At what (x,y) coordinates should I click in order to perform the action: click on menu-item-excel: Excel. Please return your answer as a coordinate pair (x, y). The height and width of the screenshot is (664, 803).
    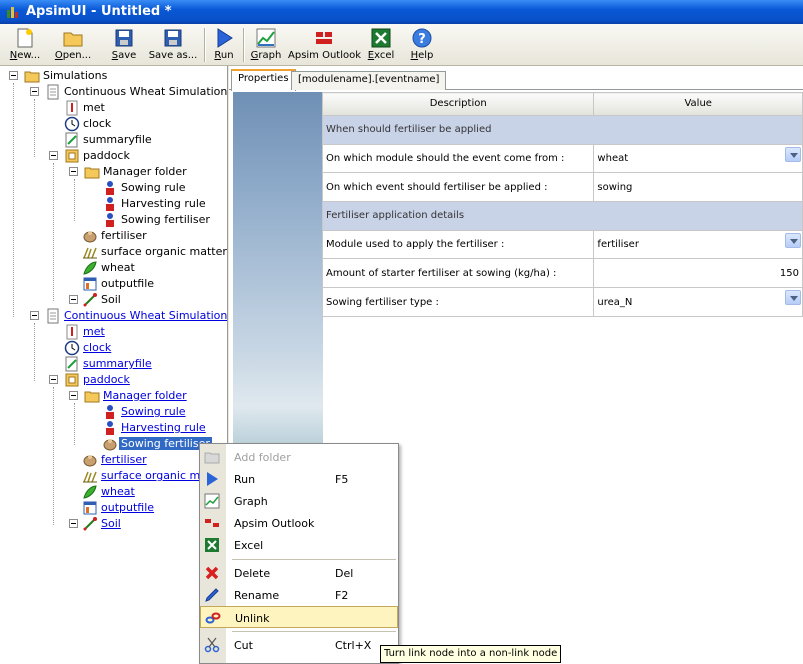
    Looking at the image, I should click on (299, 545).